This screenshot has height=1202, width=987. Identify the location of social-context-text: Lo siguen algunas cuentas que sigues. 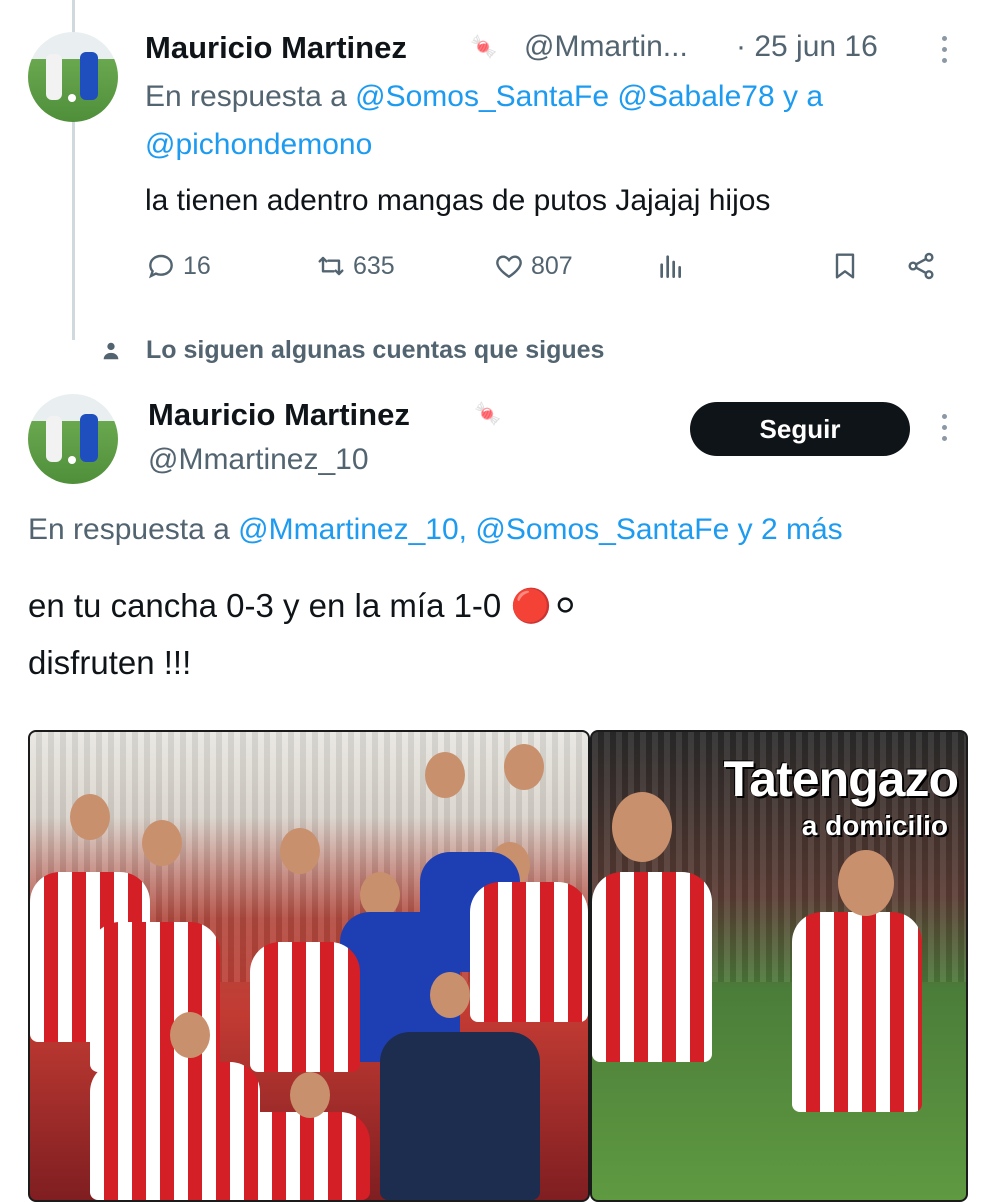
(375, 350).